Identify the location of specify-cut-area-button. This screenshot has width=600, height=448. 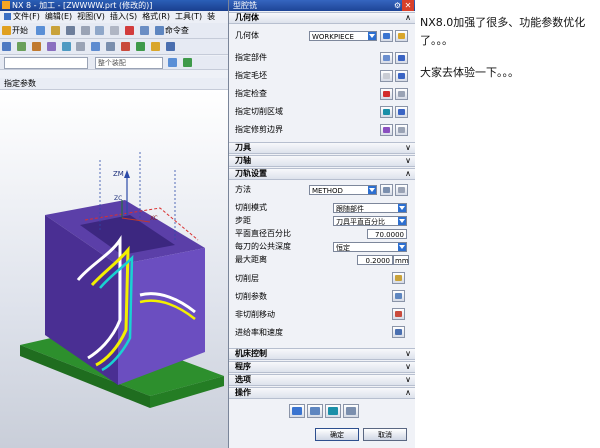
(386, 112).